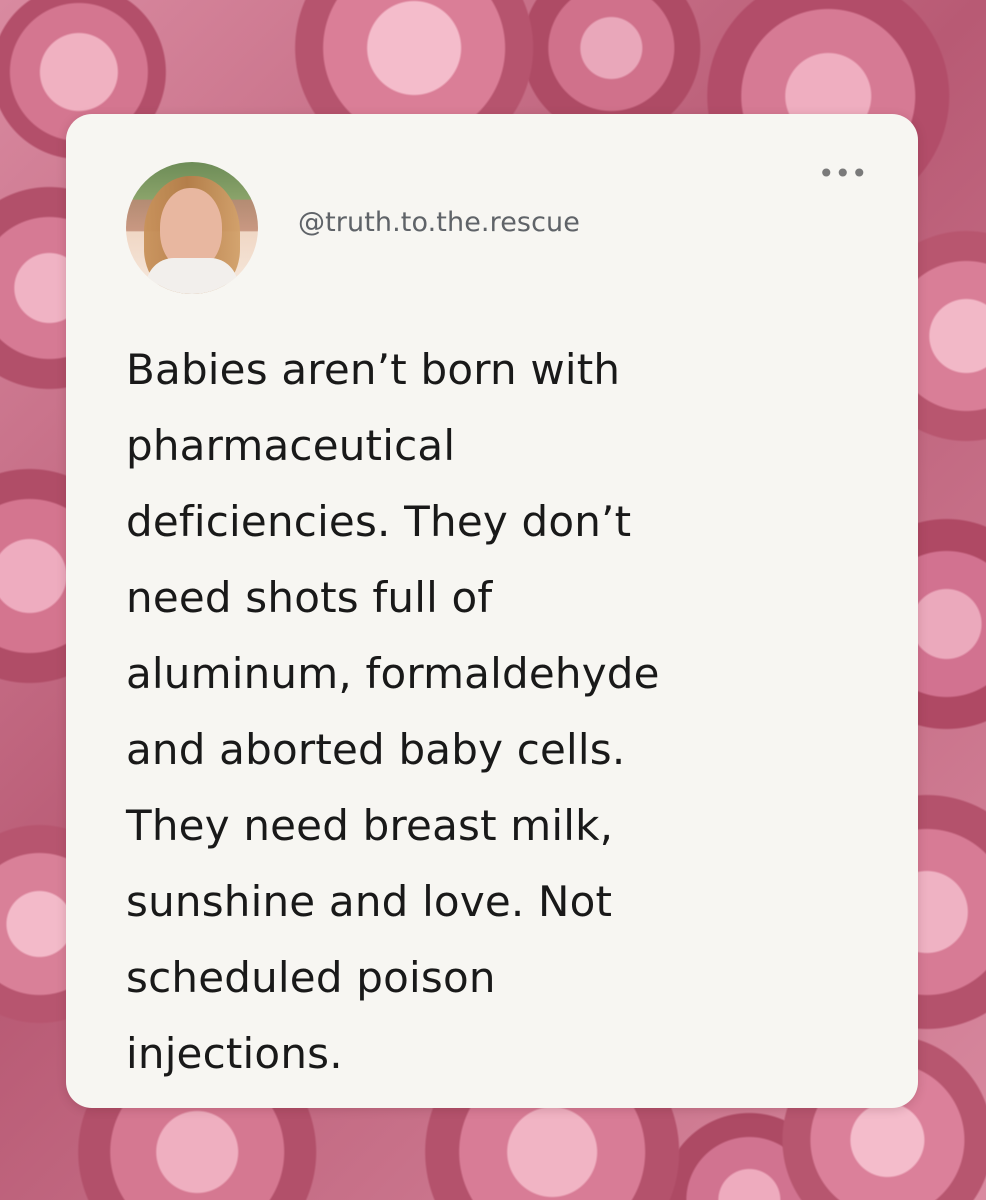 This screenshot has width=986, height=1200. I want to click on avatar-shirt, so click(192, 276).